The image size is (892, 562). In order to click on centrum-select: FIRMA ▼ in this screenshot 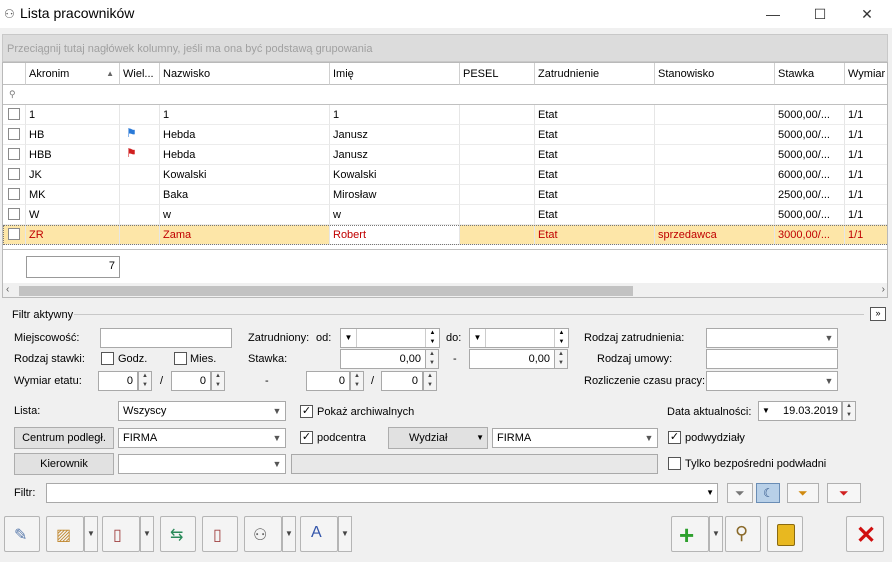, I will do `click(202, 438)`.